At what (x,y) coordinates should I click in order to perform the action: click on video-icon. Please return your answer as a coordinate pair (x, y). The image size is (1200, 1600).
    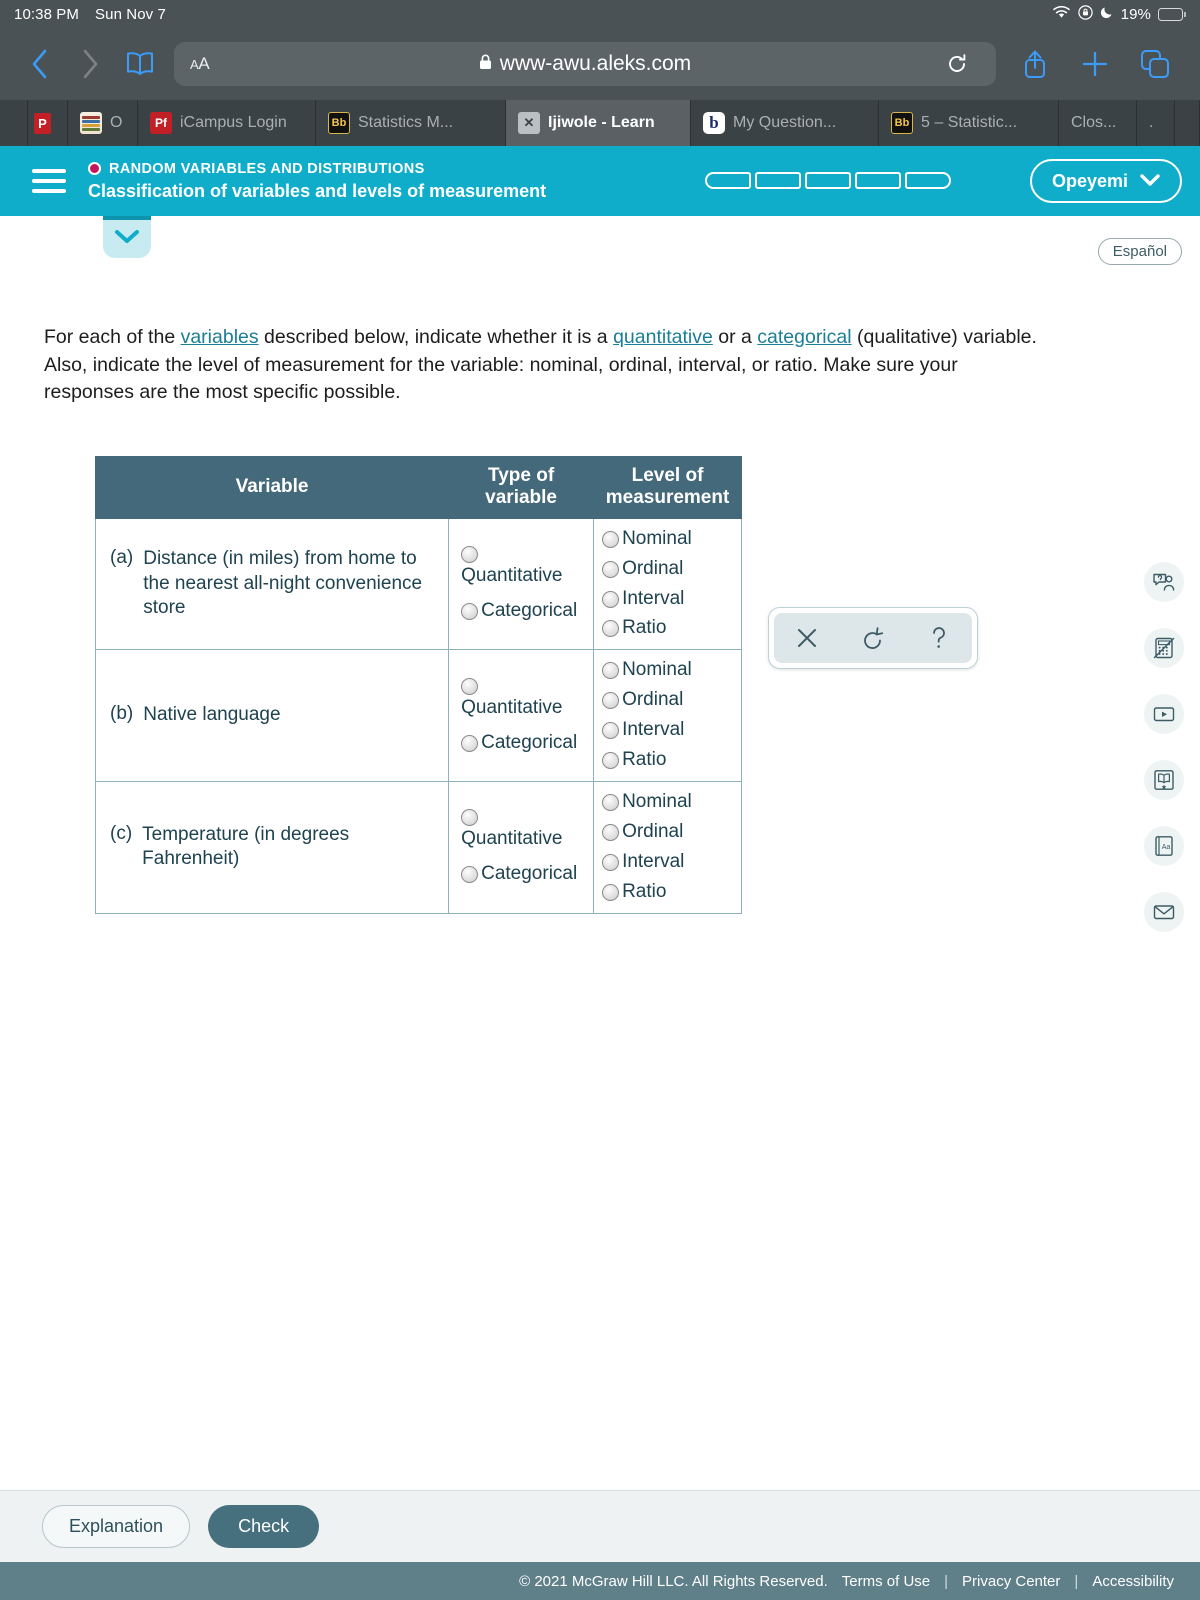
    Looking at the image, I should click on (1164, 714).